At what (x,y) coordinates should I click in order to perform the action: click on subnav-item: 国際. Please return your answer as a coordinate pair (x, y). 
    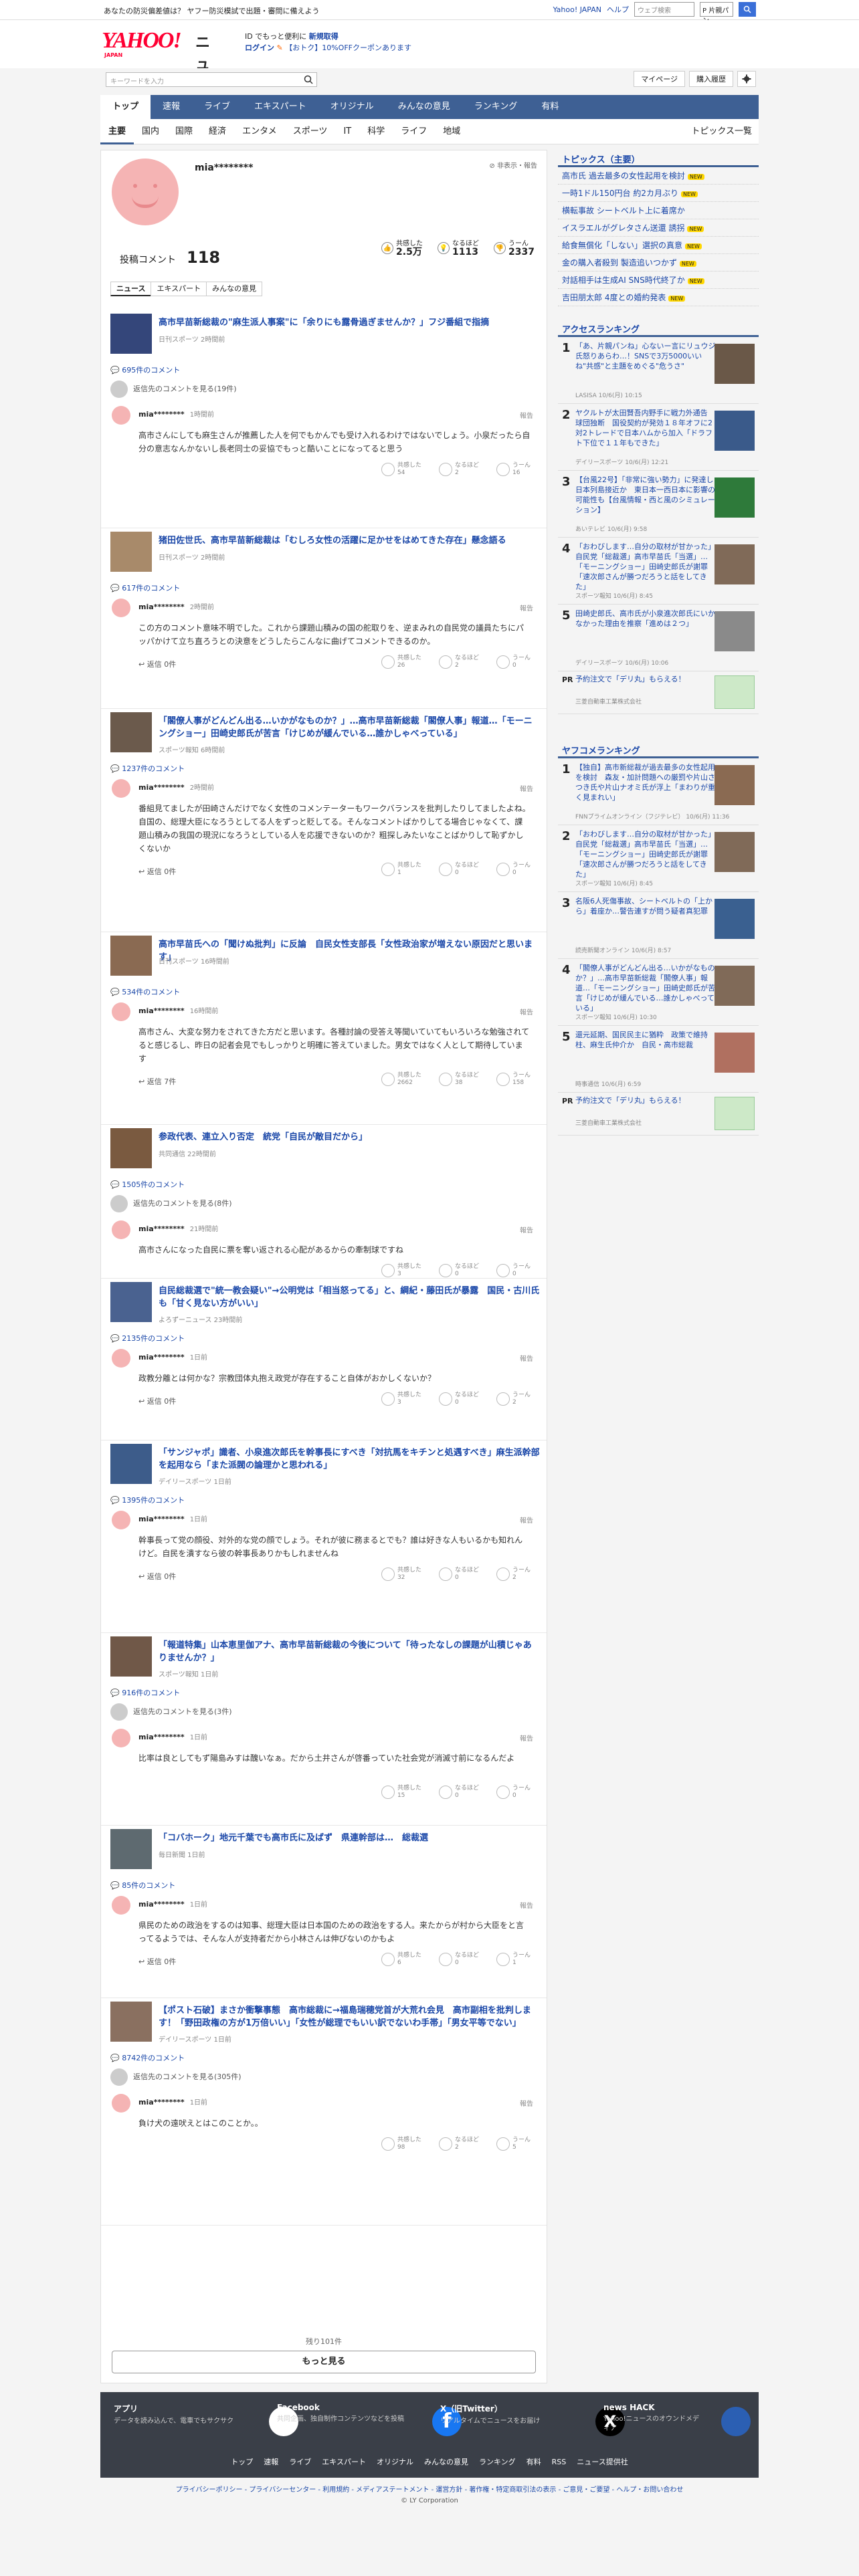
    Looking at the image, I should click on (184, 131).